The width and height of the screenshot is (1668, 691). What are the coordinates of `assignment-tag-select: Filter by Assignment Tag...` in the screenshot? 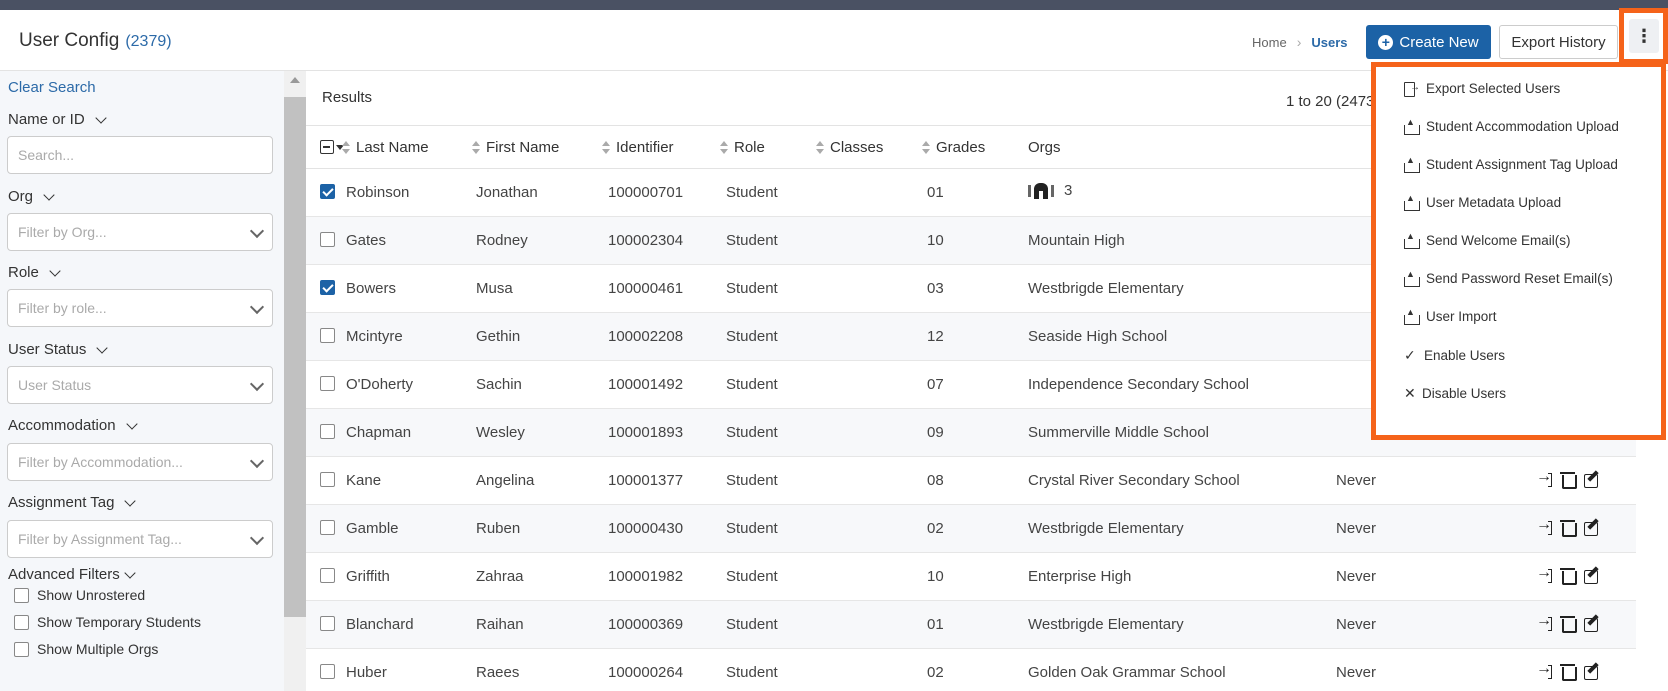 It's located at (140, 539).